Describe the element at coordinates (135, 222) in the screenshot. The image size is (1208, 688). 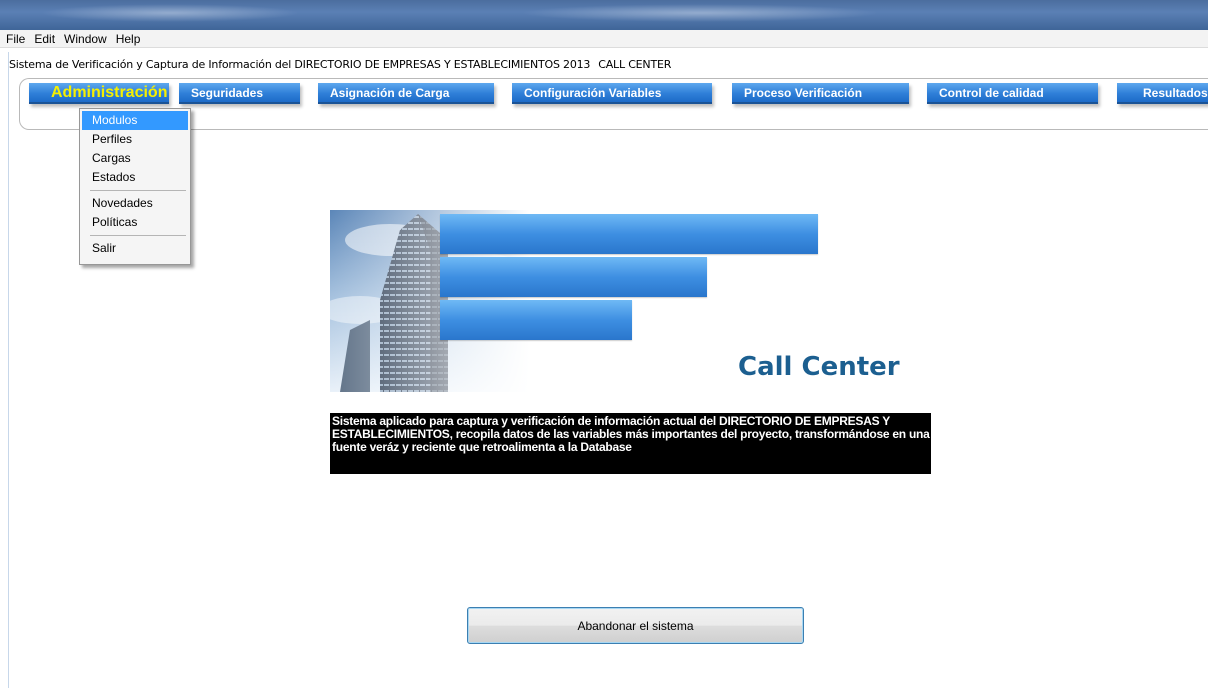
I see `menu-item-politicas: Políticas` at that location.